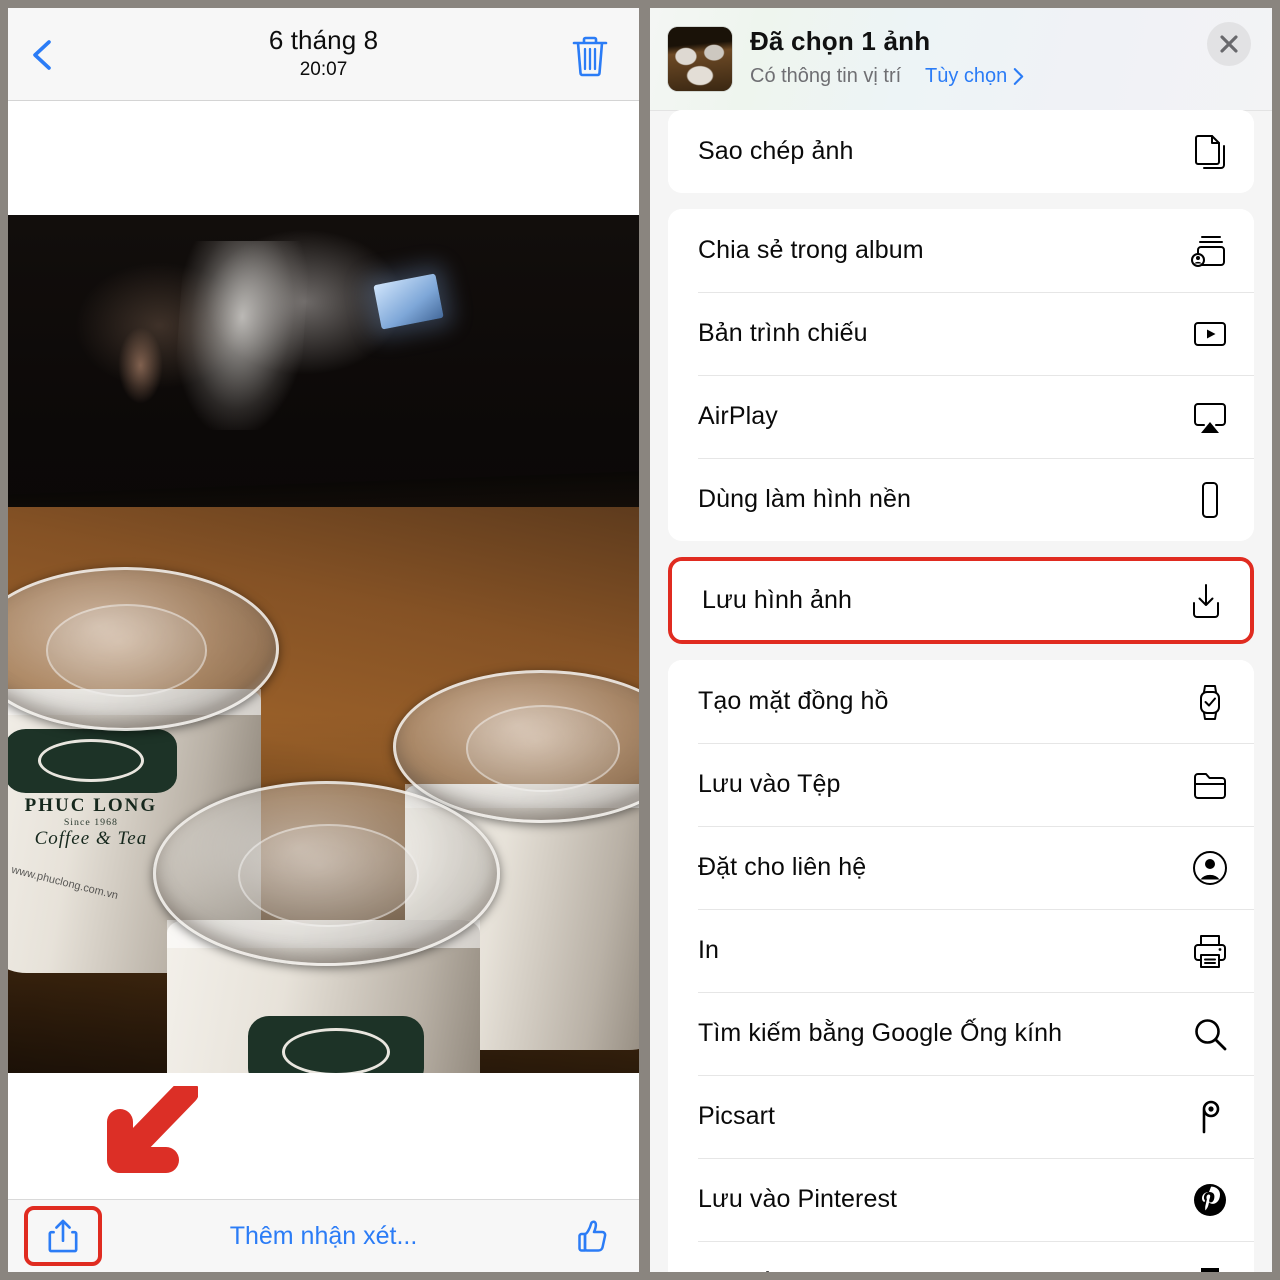  I want to click on close-button, so click(1229, 44).